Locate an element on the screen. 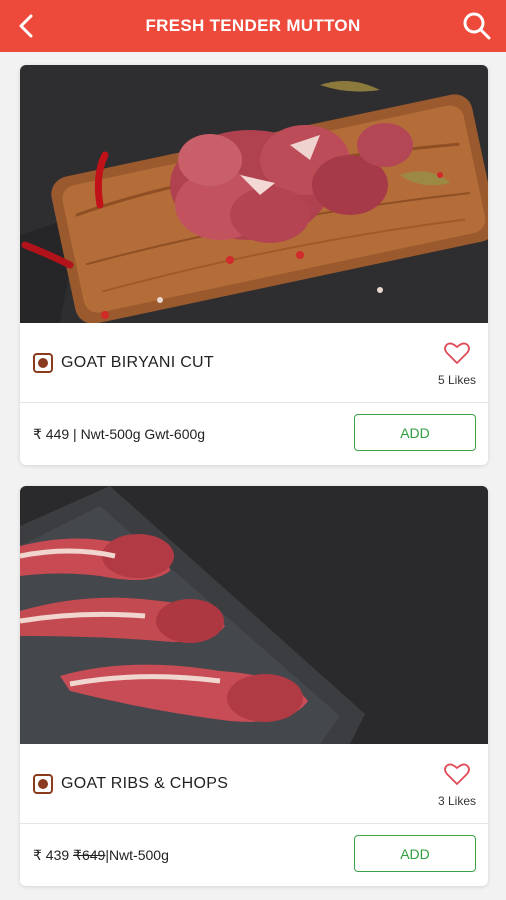  original-price: ₹649 is located at coordinates (89, 855).